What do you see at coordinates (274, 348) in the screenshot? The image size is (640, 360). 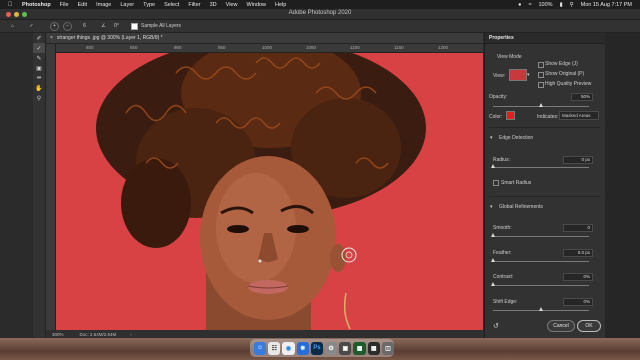 I see `launchpad-icon: ☷` at bounding box center [274, 348].